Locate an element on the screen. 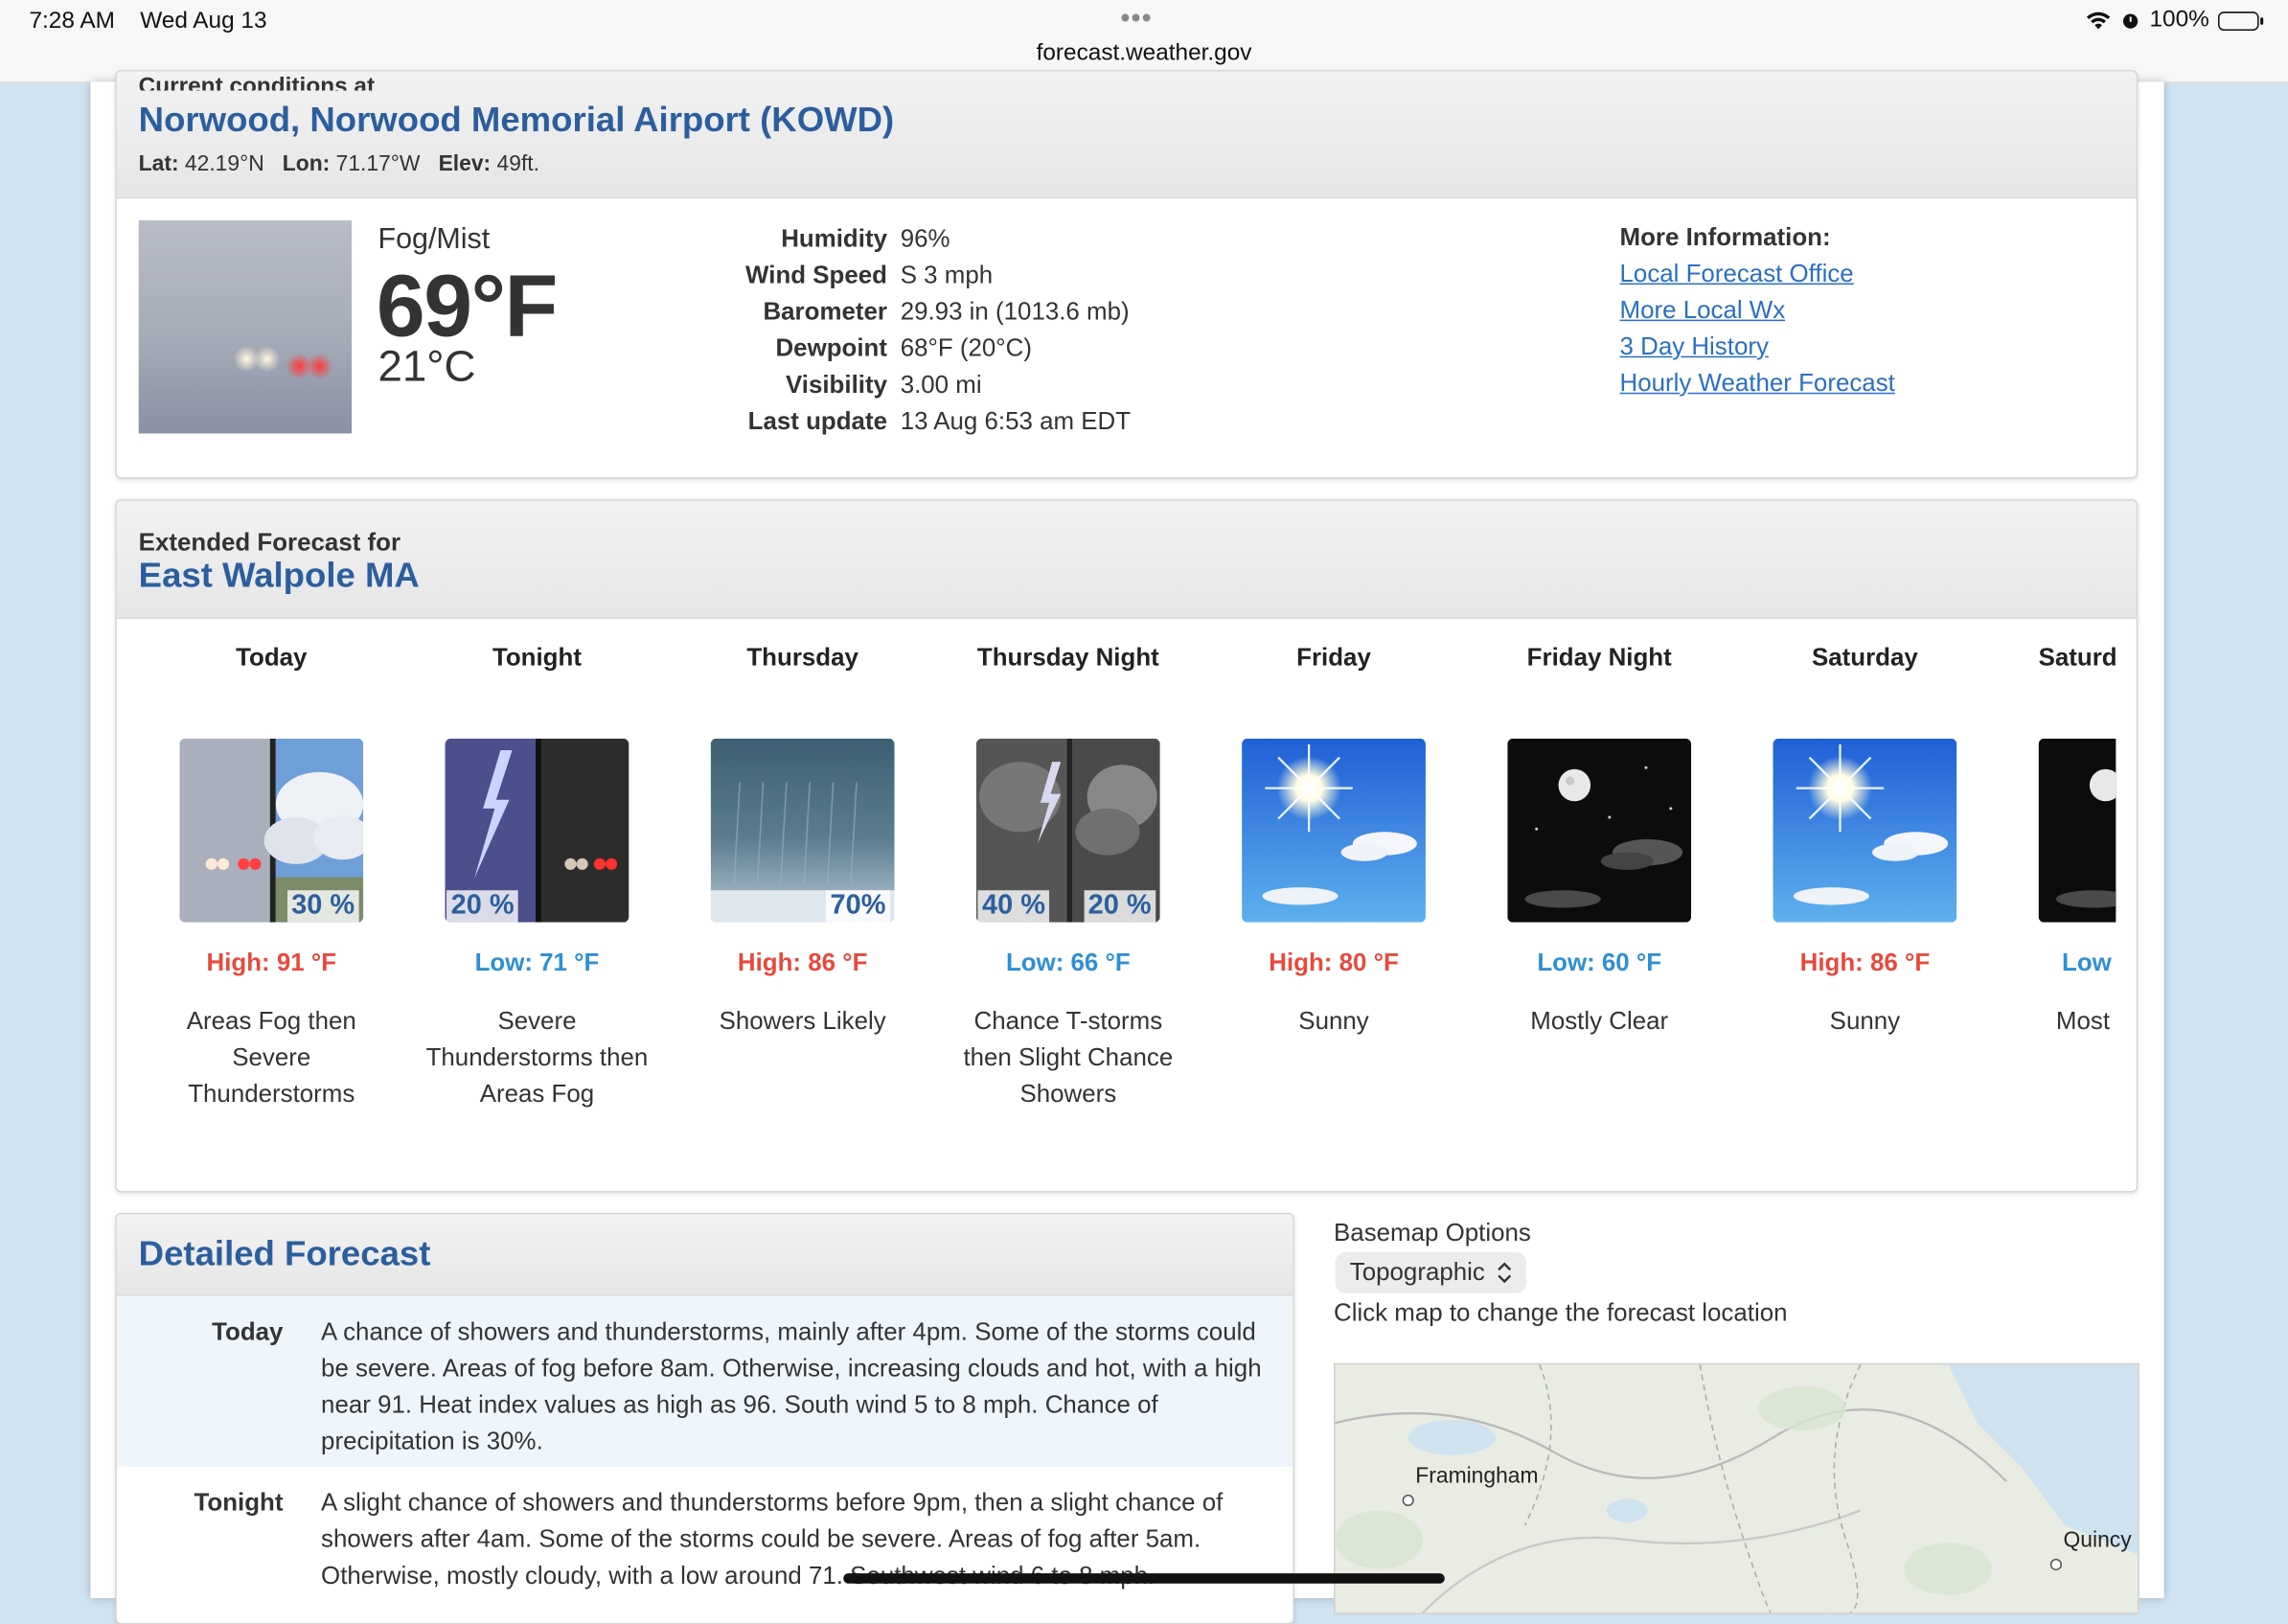 The image size is (2288, 1624). status-date: Wed Aug 13 is located at coordinates (203, 21).